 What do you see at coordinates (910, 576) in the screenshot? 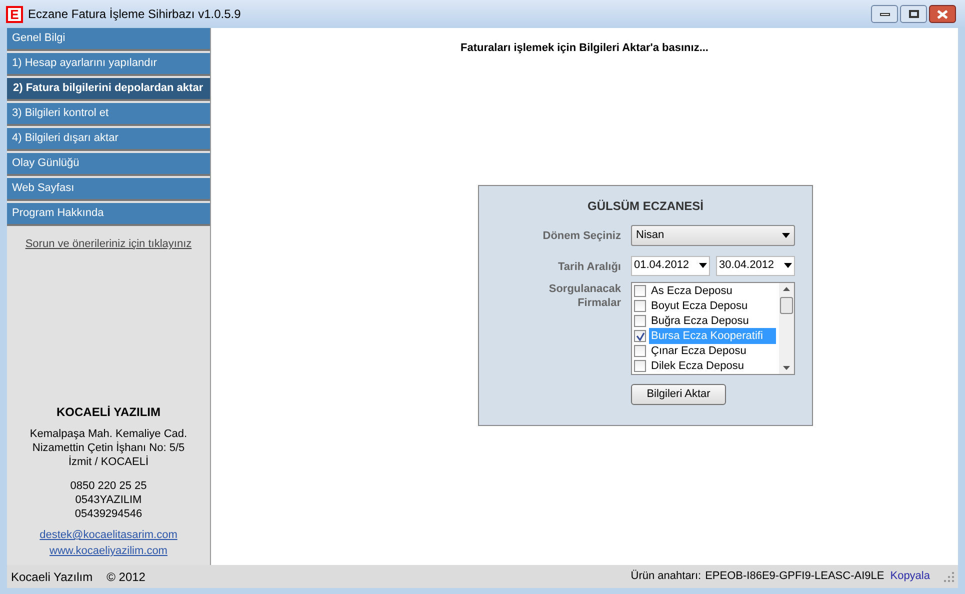
I see `copy-link: Kopyala` at bounding box center [910, 576].